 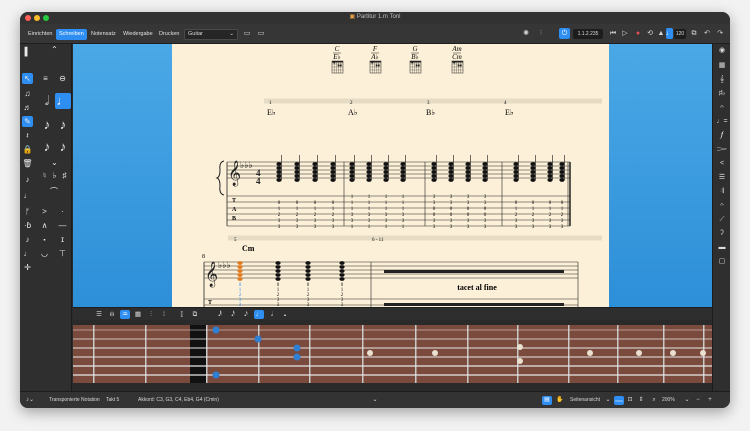 I want to click on tab-drucken: Drucken, so click(x=169, y=34).